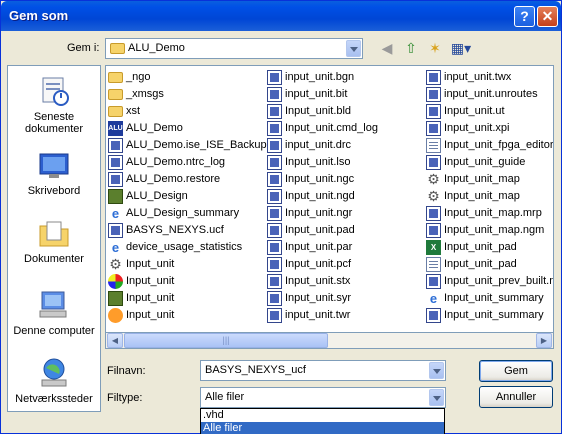  Describe the element at coordinates (544, 340) in the screenshot. I see `scroll-right-icon: ▶` at that location.